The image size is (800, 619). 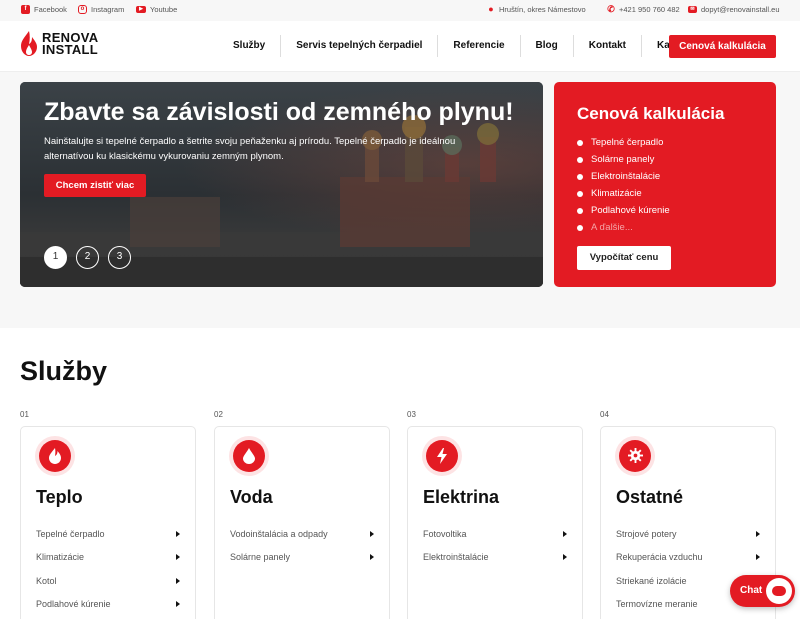 I want to click on logo: RENOVA INSTALL, so click(x=59, y=44).